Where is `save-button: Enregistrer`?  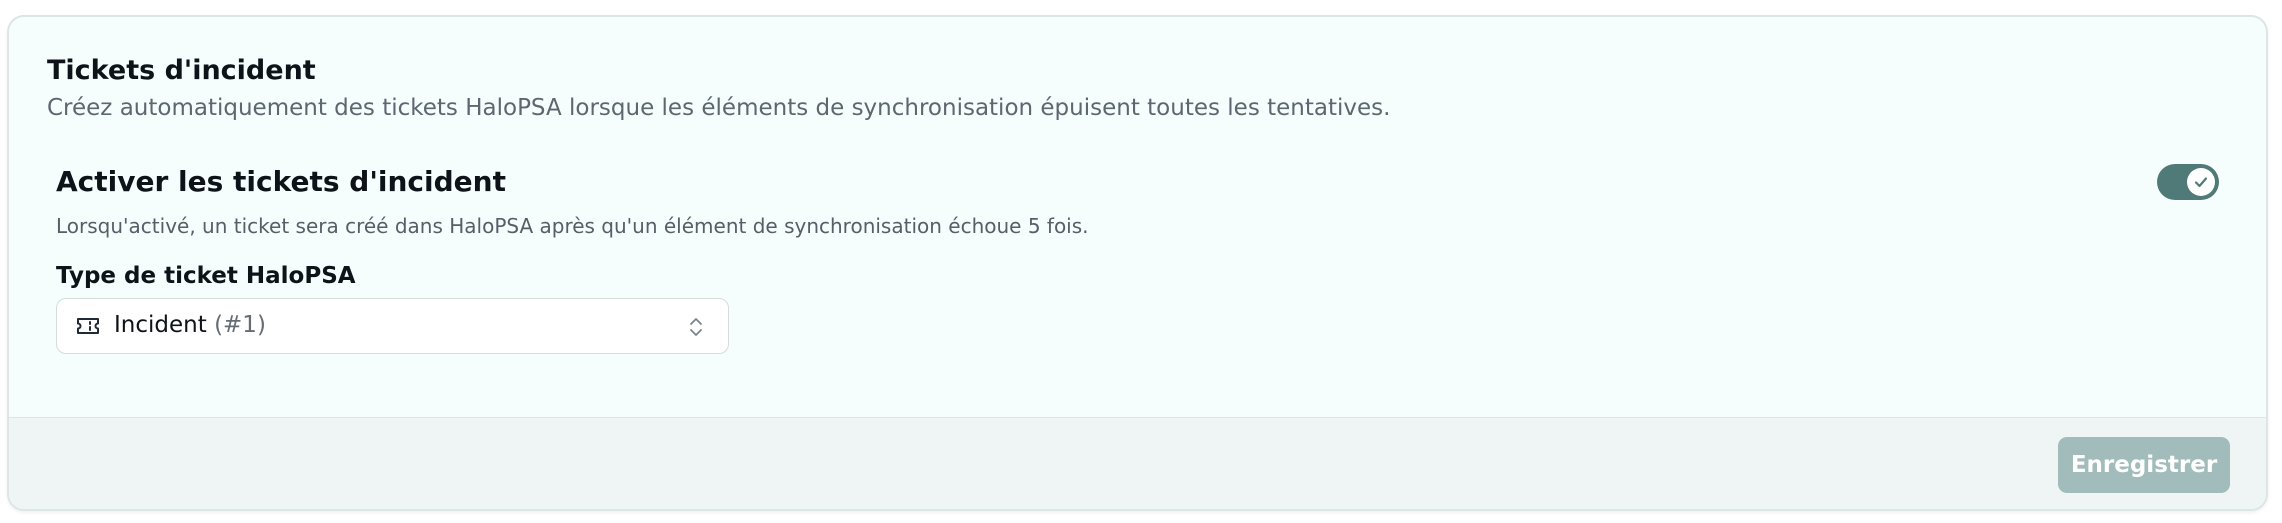
save-button: Enregistrer is located at coordinates (2144, 465).